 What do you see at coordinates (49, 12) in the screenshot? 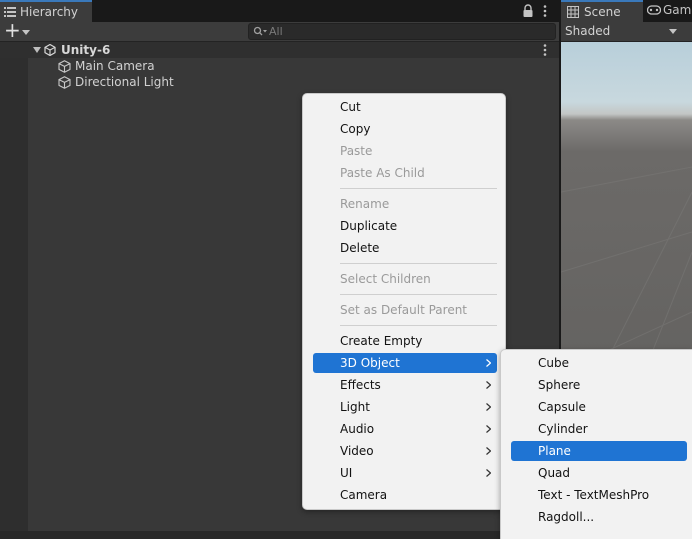
I see `hierarchy-tab-label: Hierarchy` at bounding box center [49, 12].